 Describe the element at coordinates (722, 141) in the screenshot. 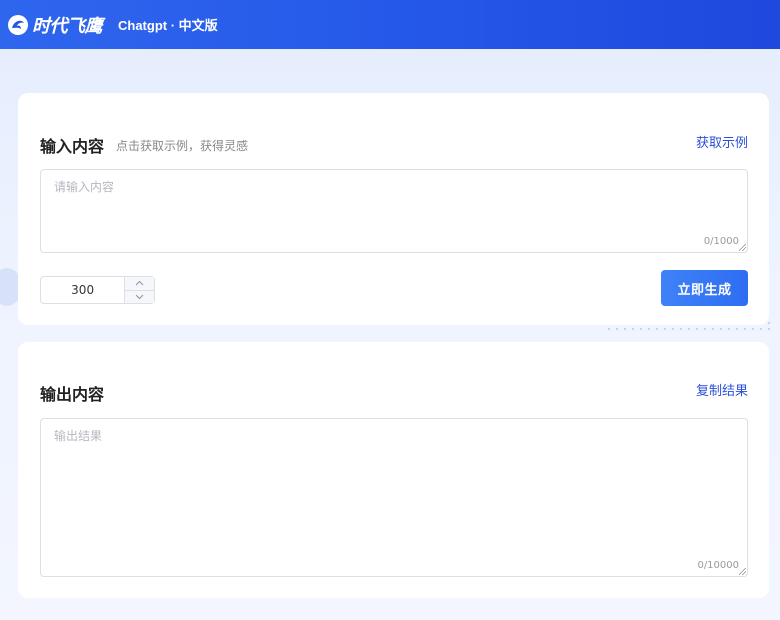

I see `get-example-link: 获取示例` at that location.